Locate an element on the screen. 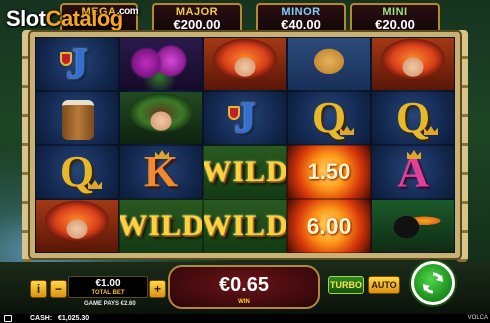 The width and height of the screenshot is (490, 323). symbol-orchid is located at coordinates (161, 64).